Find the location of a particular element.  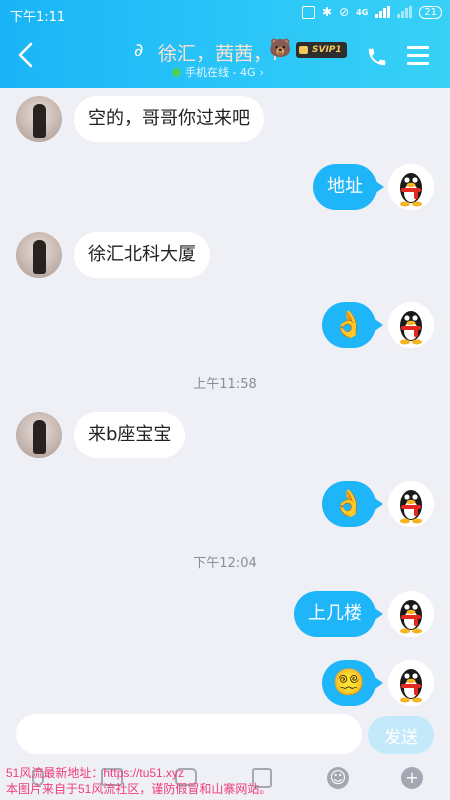

outgoing-emoji-message: 😵‍💫 is located at coordinates (352, 683).